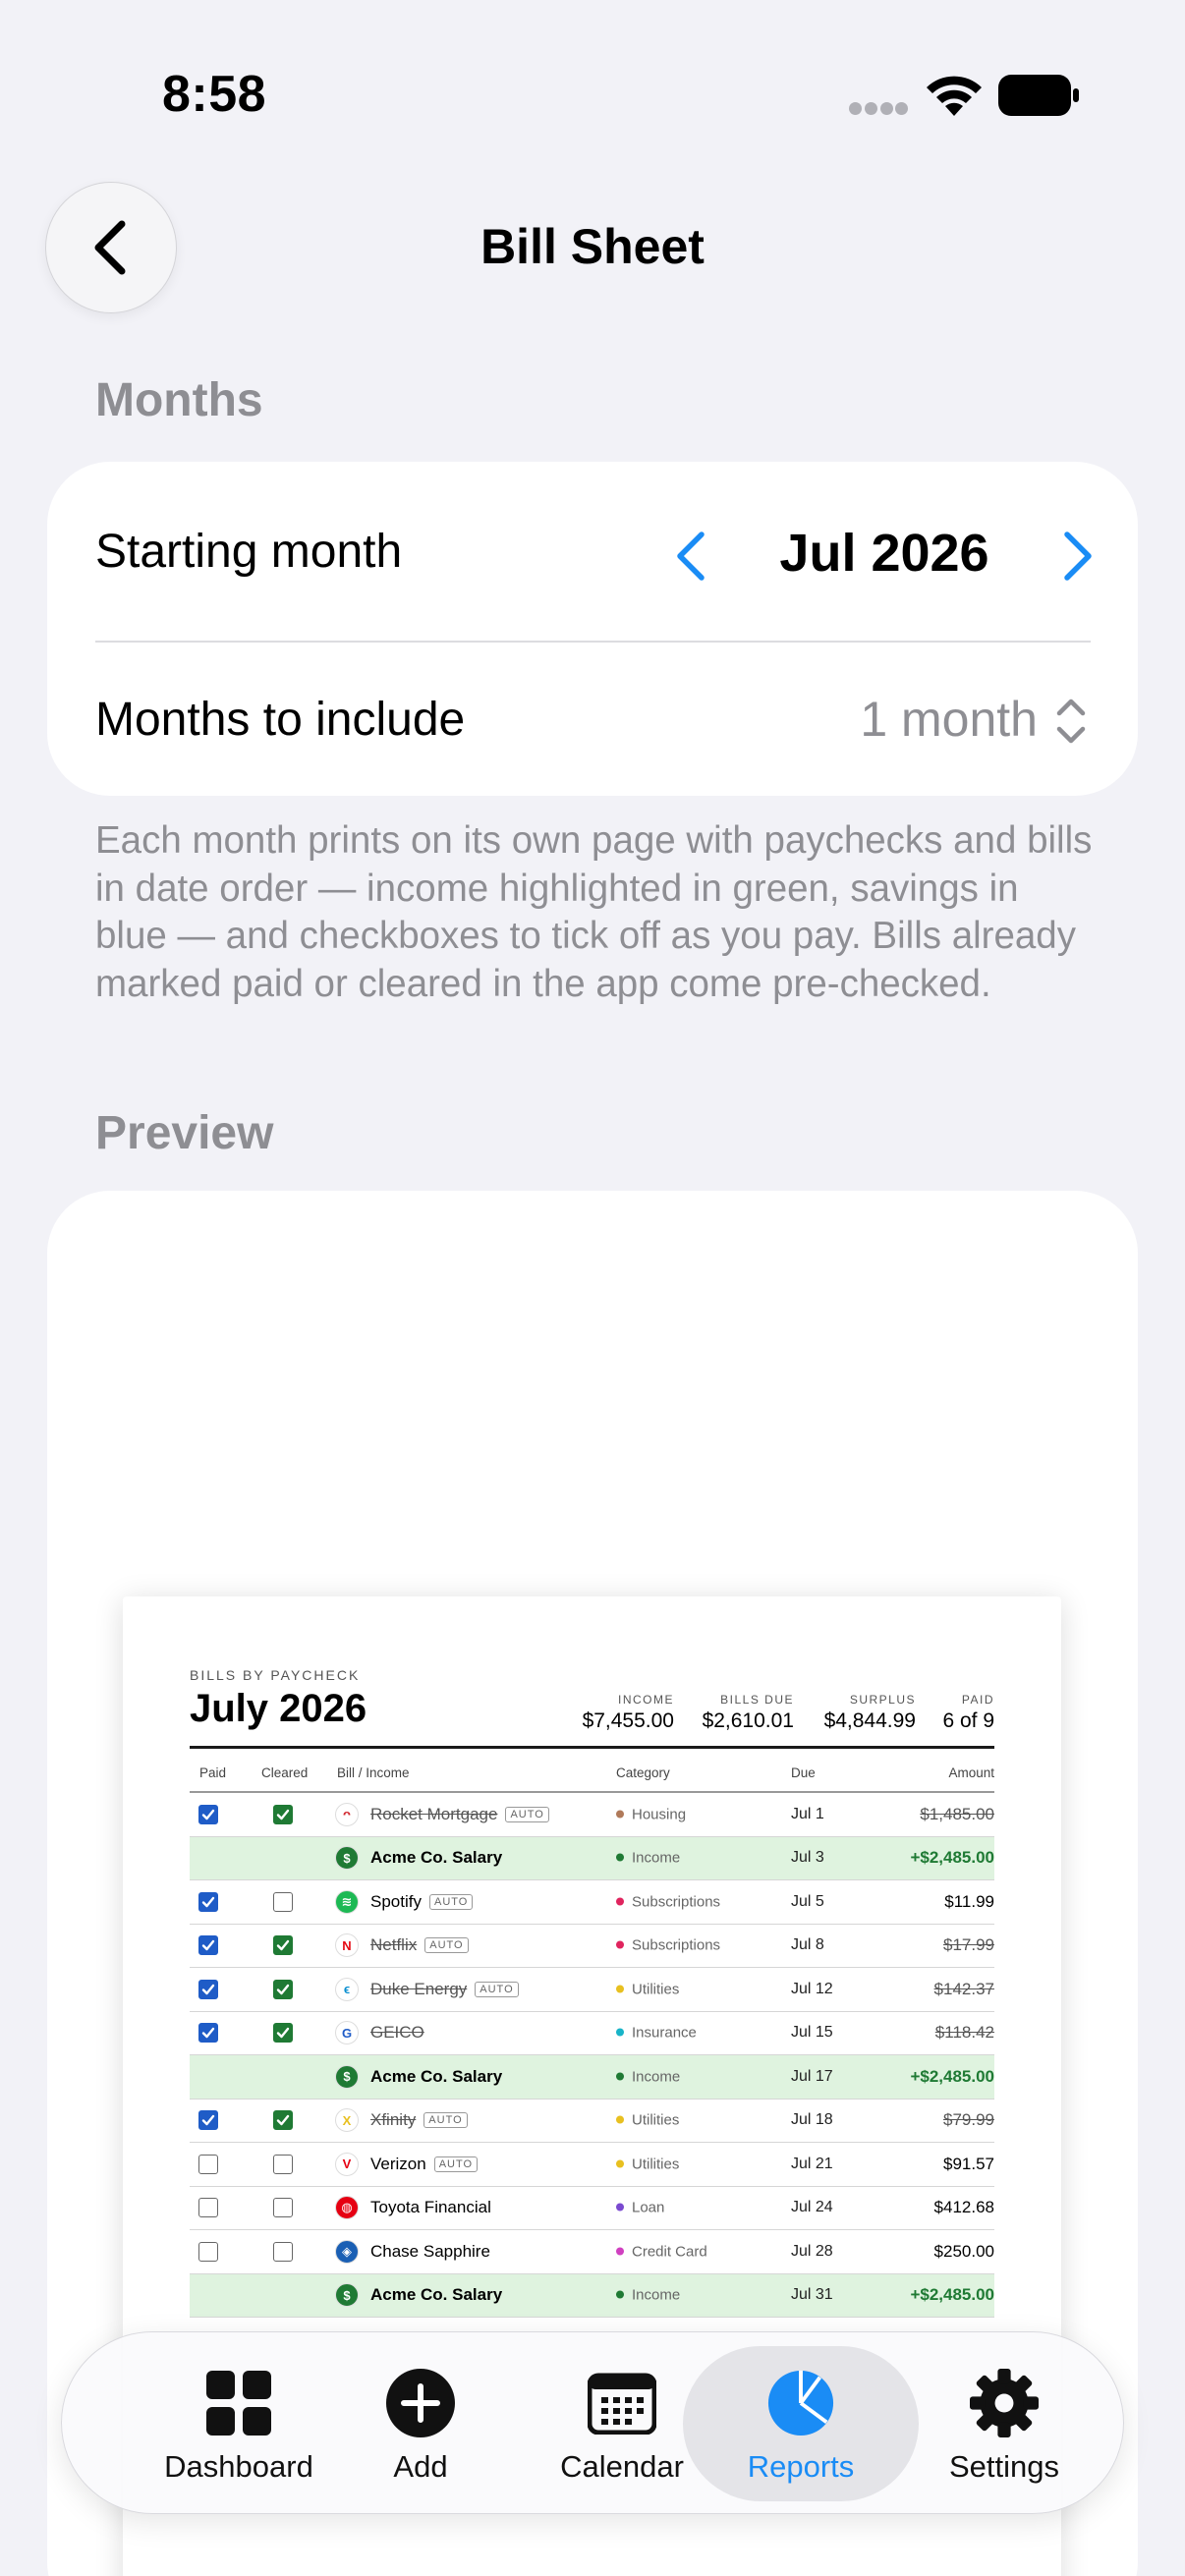 Image resolution: width=1185 pixels, height=2576 pixels. What do you see at coordinates (628, 1712) in the screenshot?
I see `stat-income: INCOME $7,455.00` at bounding box center [628, 1712].